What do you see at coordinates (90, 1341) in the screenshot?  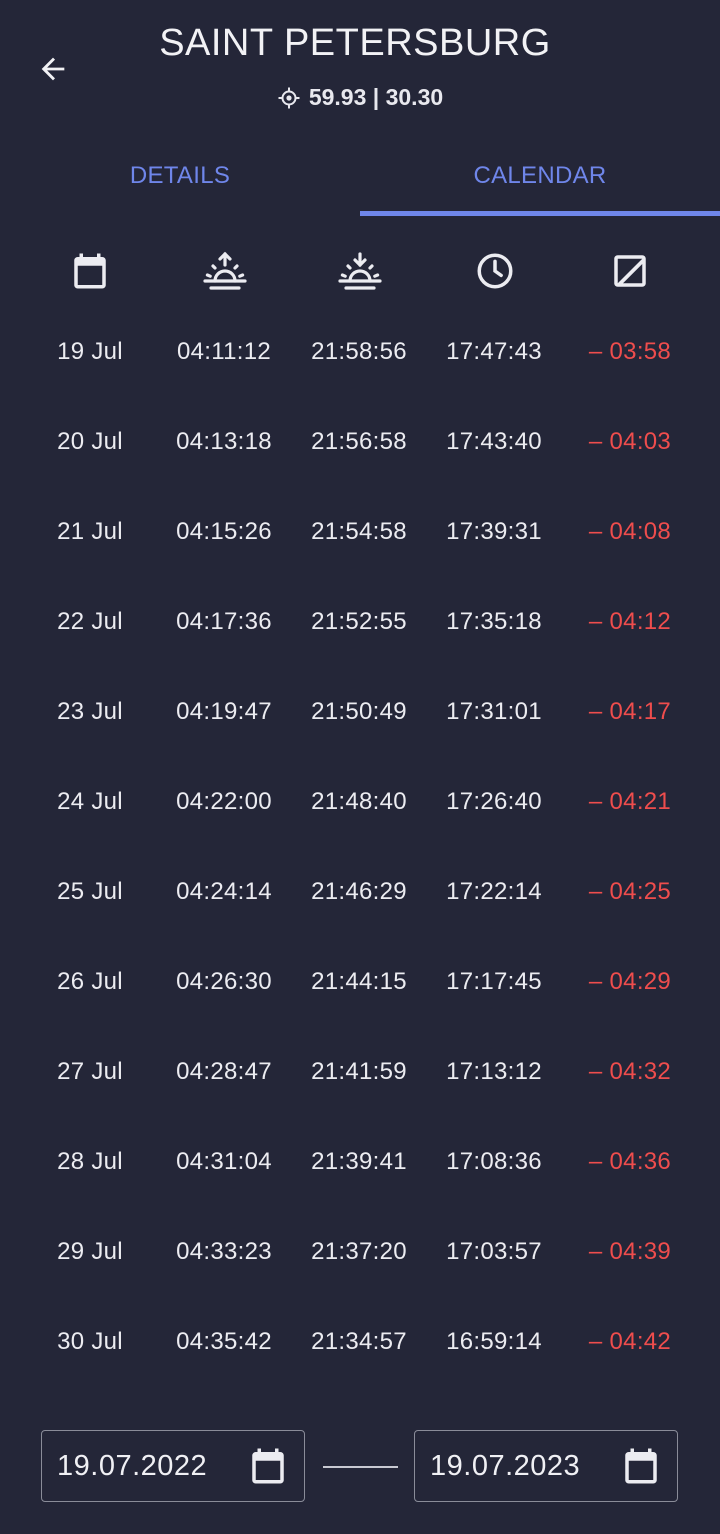 I see `date-cell: 30 Jul` at bounding box center [90, 1341].